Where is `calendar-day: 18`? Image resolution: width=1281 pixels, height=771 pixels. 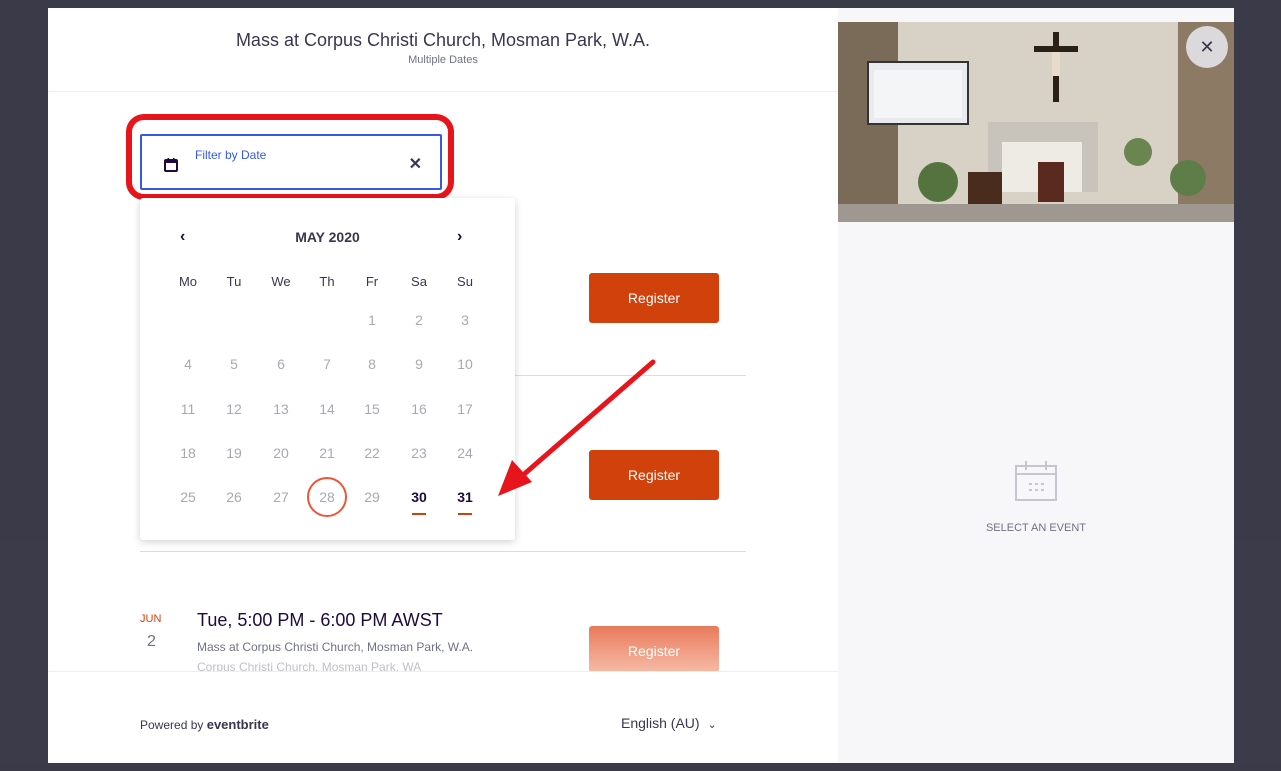 calendar-day: 18 is located at coordinates (188, 453).